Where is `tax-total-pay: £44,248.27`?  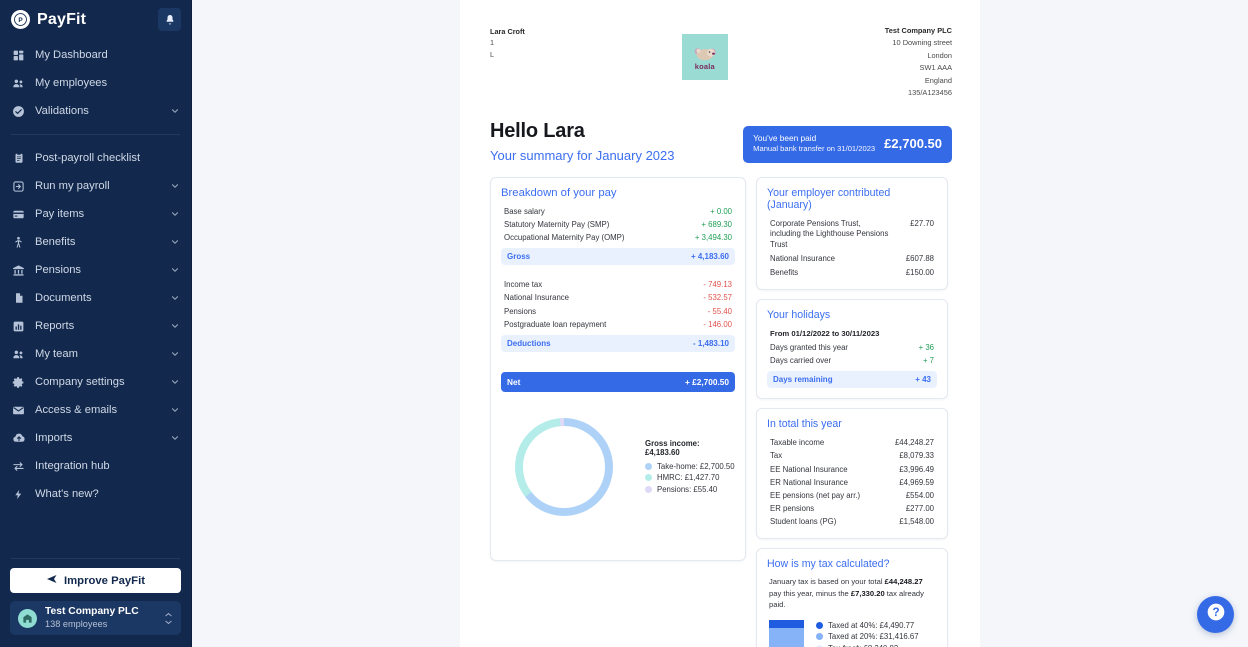
tax-total-pay: £44,248.27 is located at coordinates (903, 582).